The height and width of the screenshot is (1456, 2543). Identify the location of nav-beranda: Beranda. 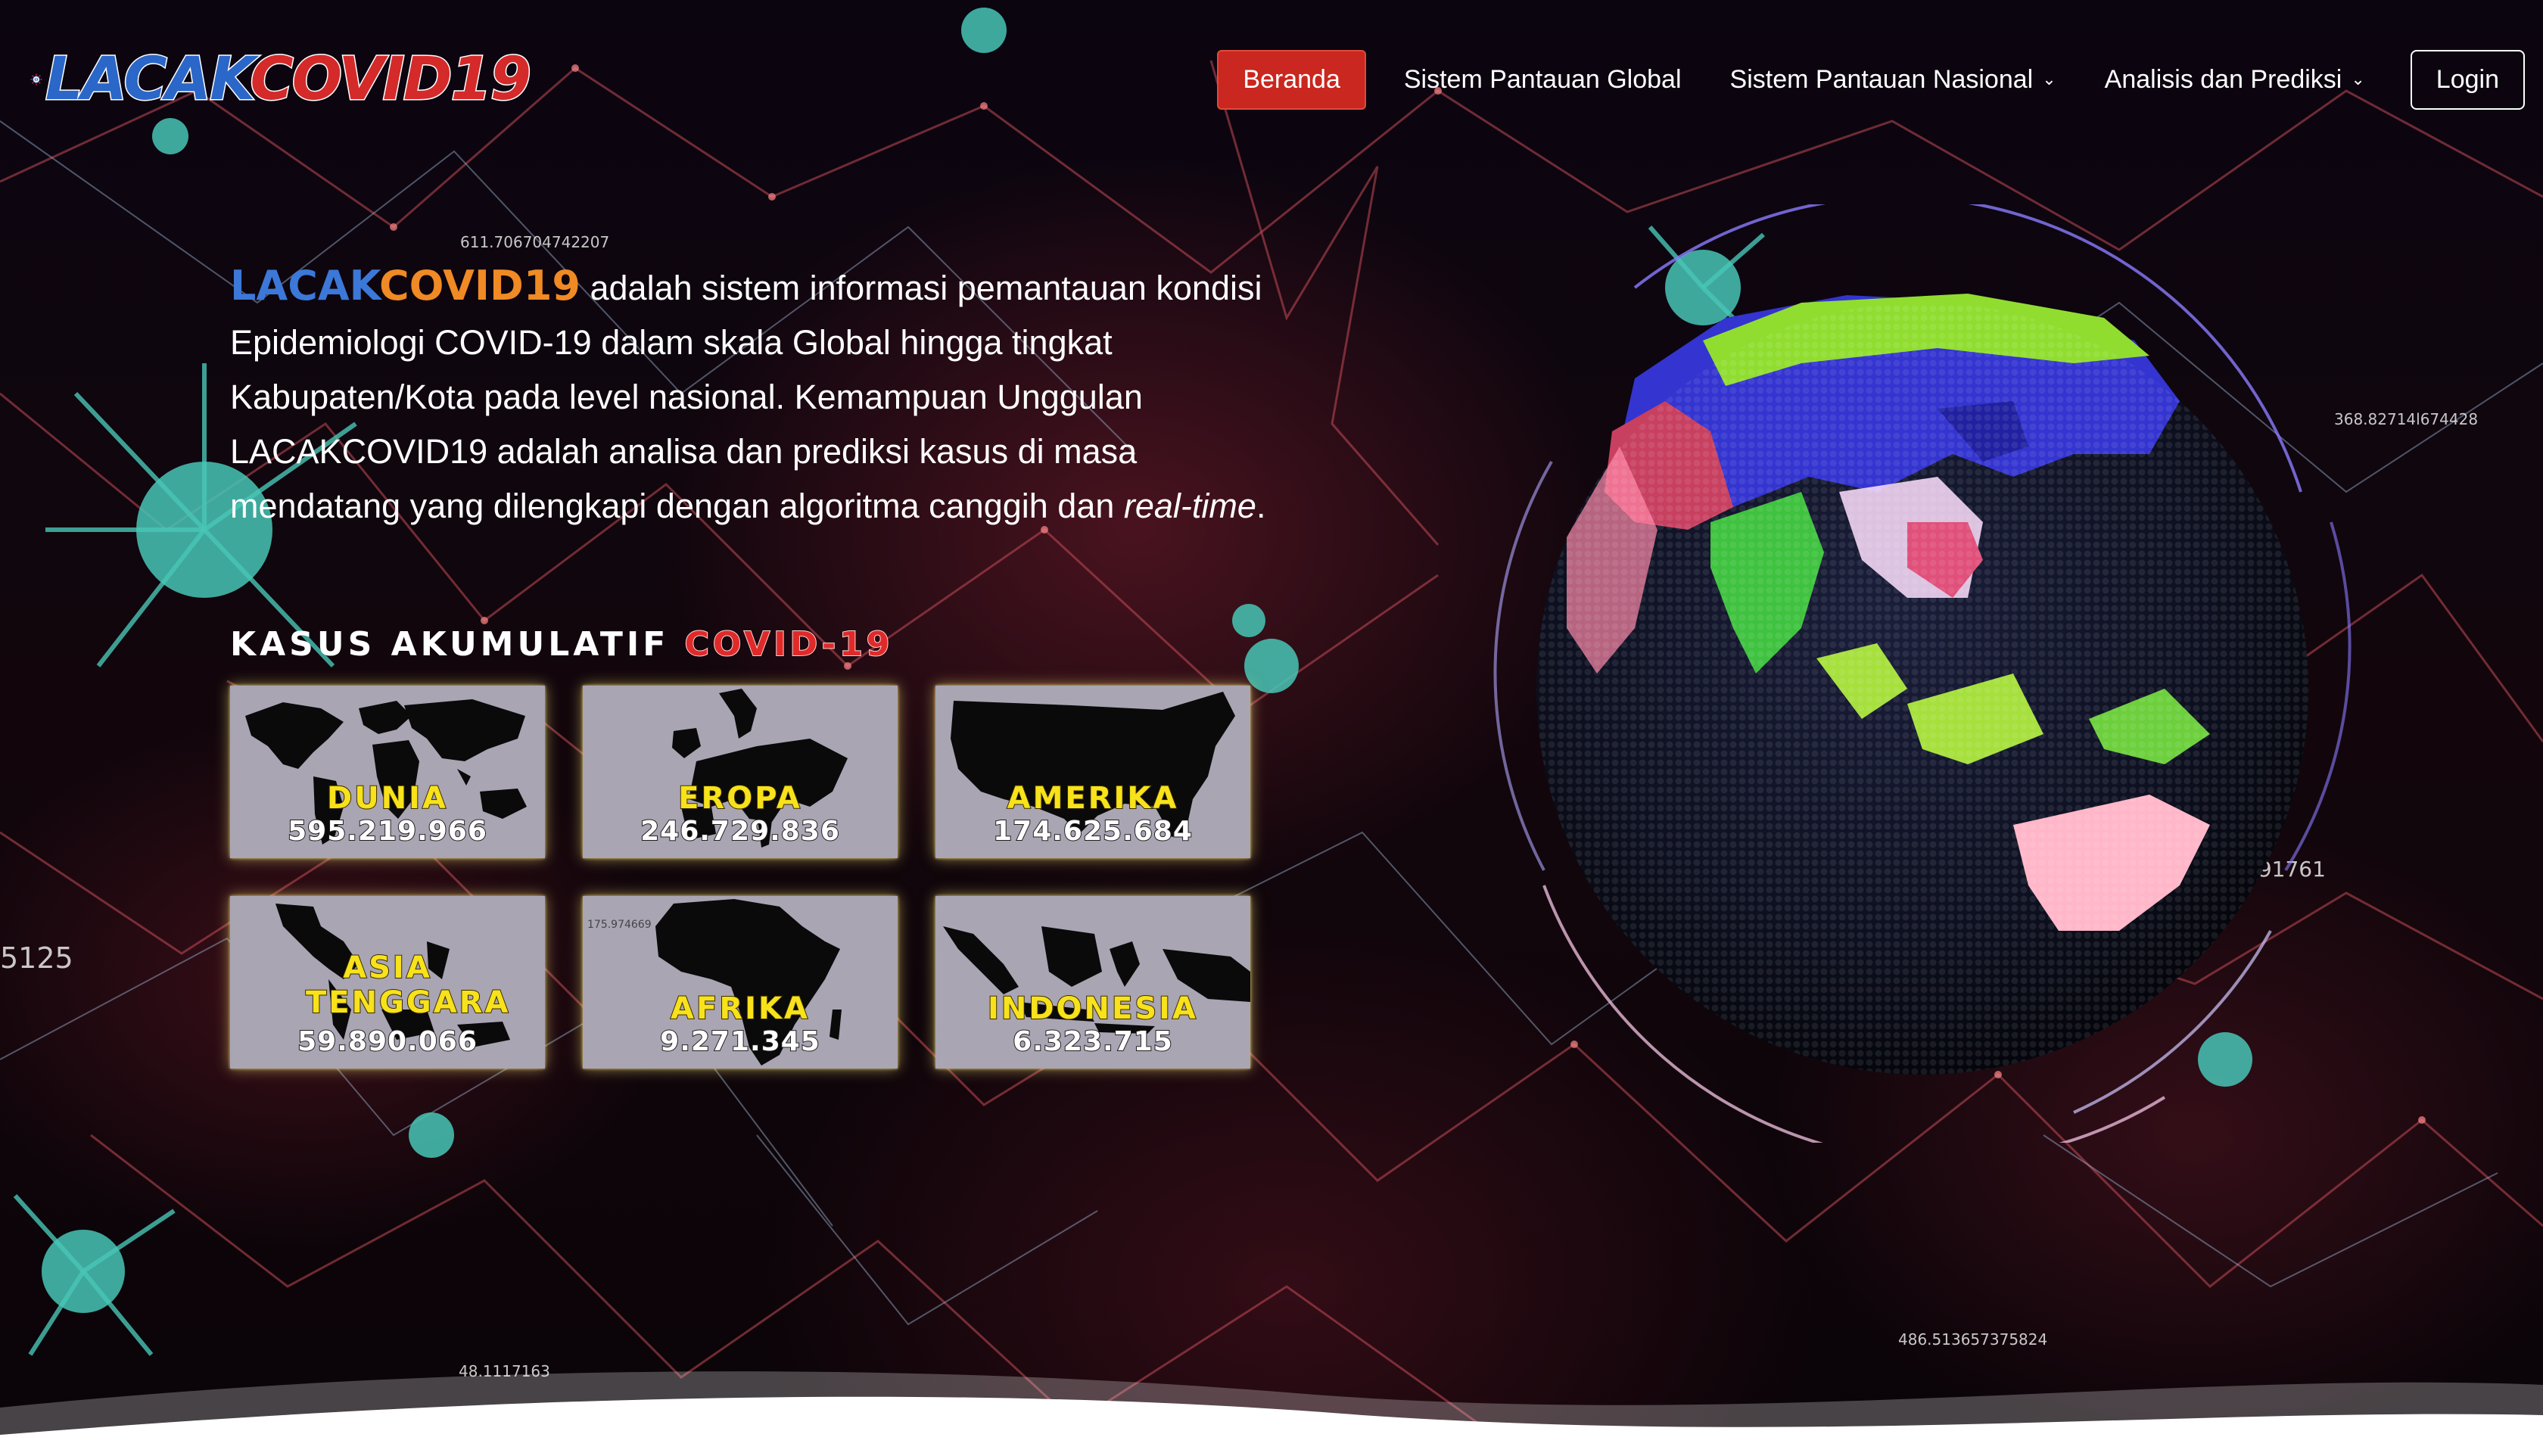
(1291, 79).